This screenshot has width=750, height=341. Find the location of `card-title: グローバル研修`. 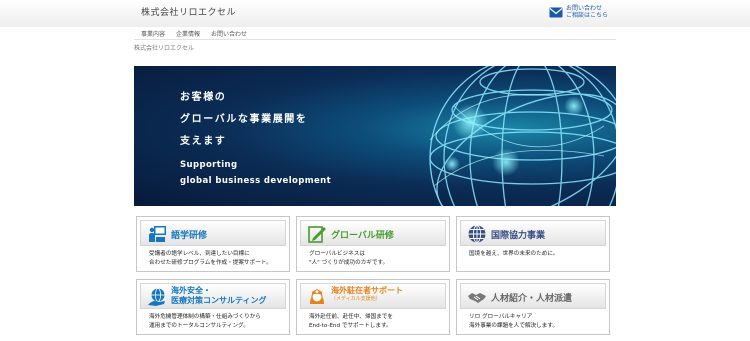

card-title: グローバル研修 is located at coordinates (362, 236).